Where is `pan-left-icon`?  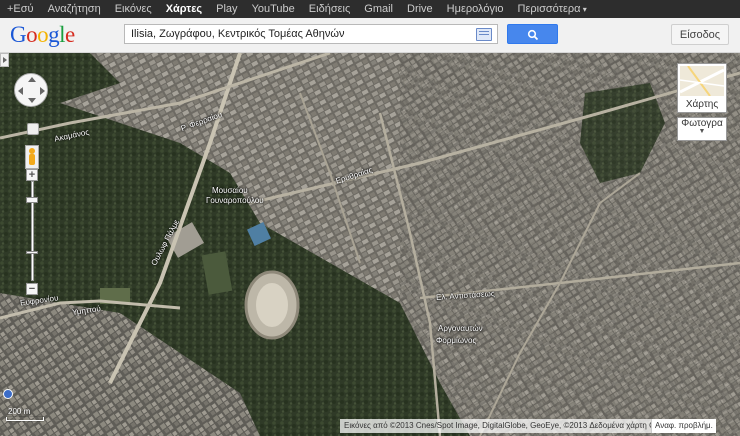
pan-left-icon is located at coordinates (20, 91).